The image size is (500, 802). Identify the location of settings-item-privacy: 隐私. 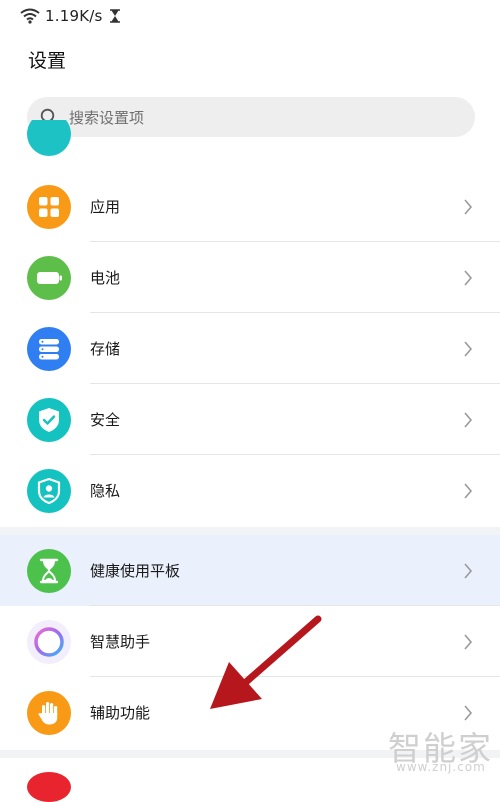
(250, 490).